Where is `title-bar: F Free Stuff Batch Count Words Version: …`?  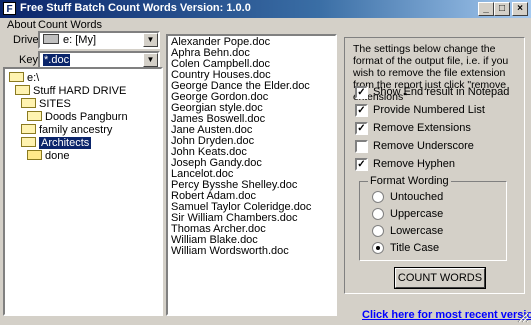
title-bar: F Free Stuff Batch Count Words Version: … is located at coordinates (265, 9).